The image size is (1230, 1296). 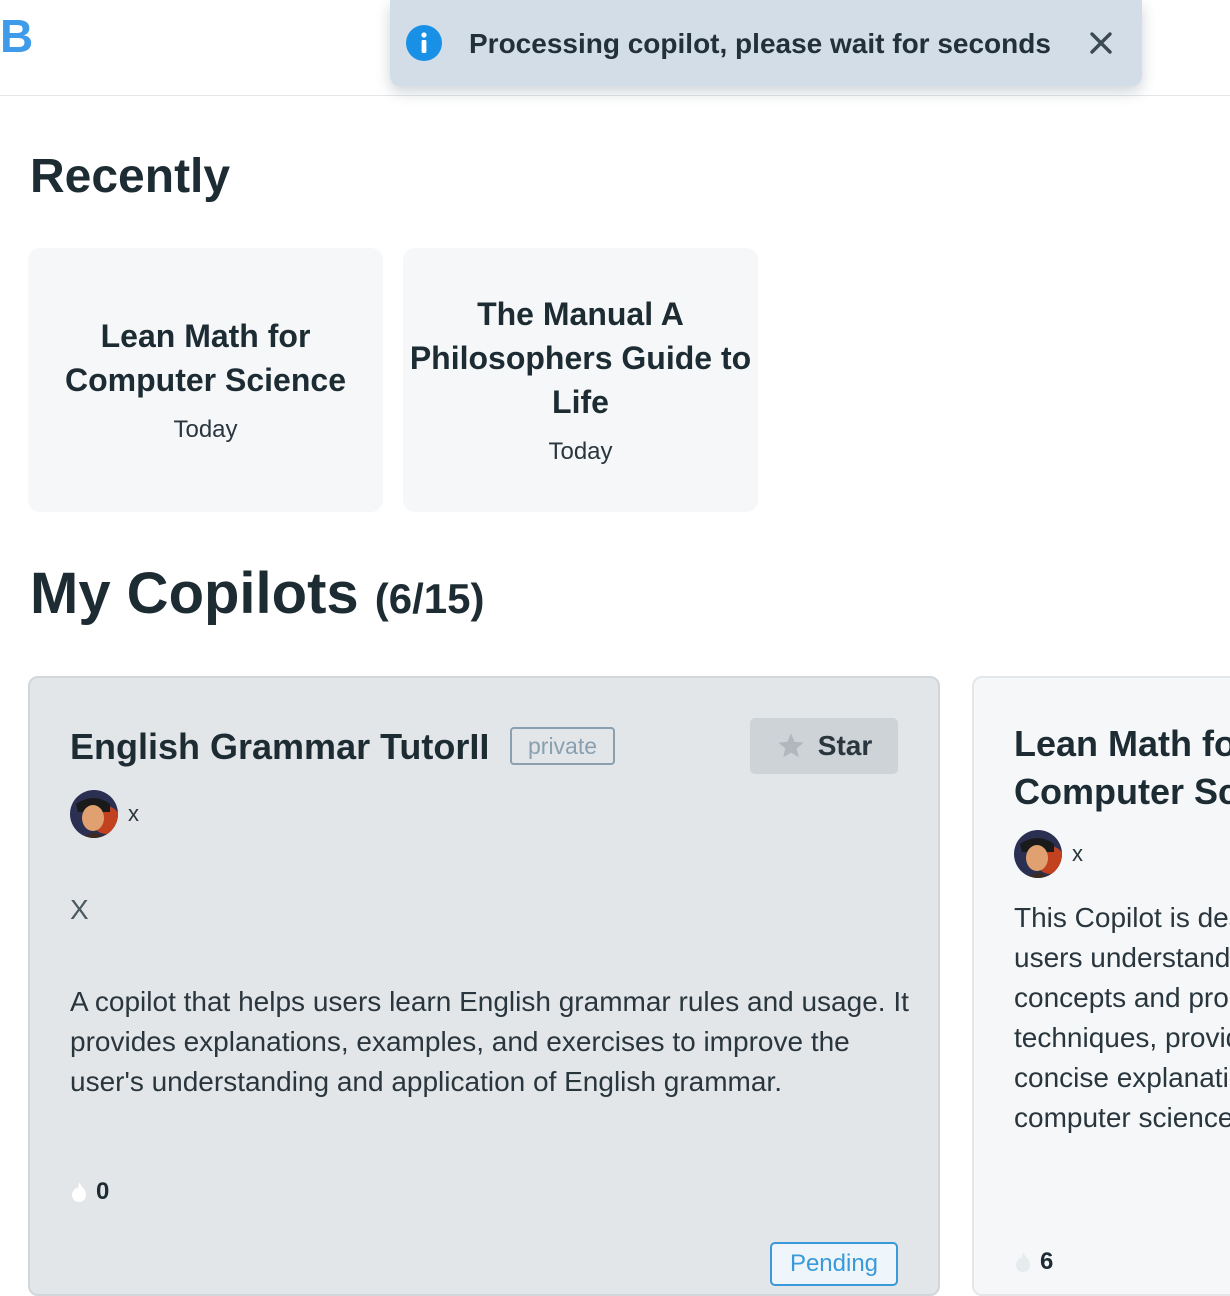 I want to click on my-copilots-heading: My Copilots (6/15), so click(x=257, y=596).